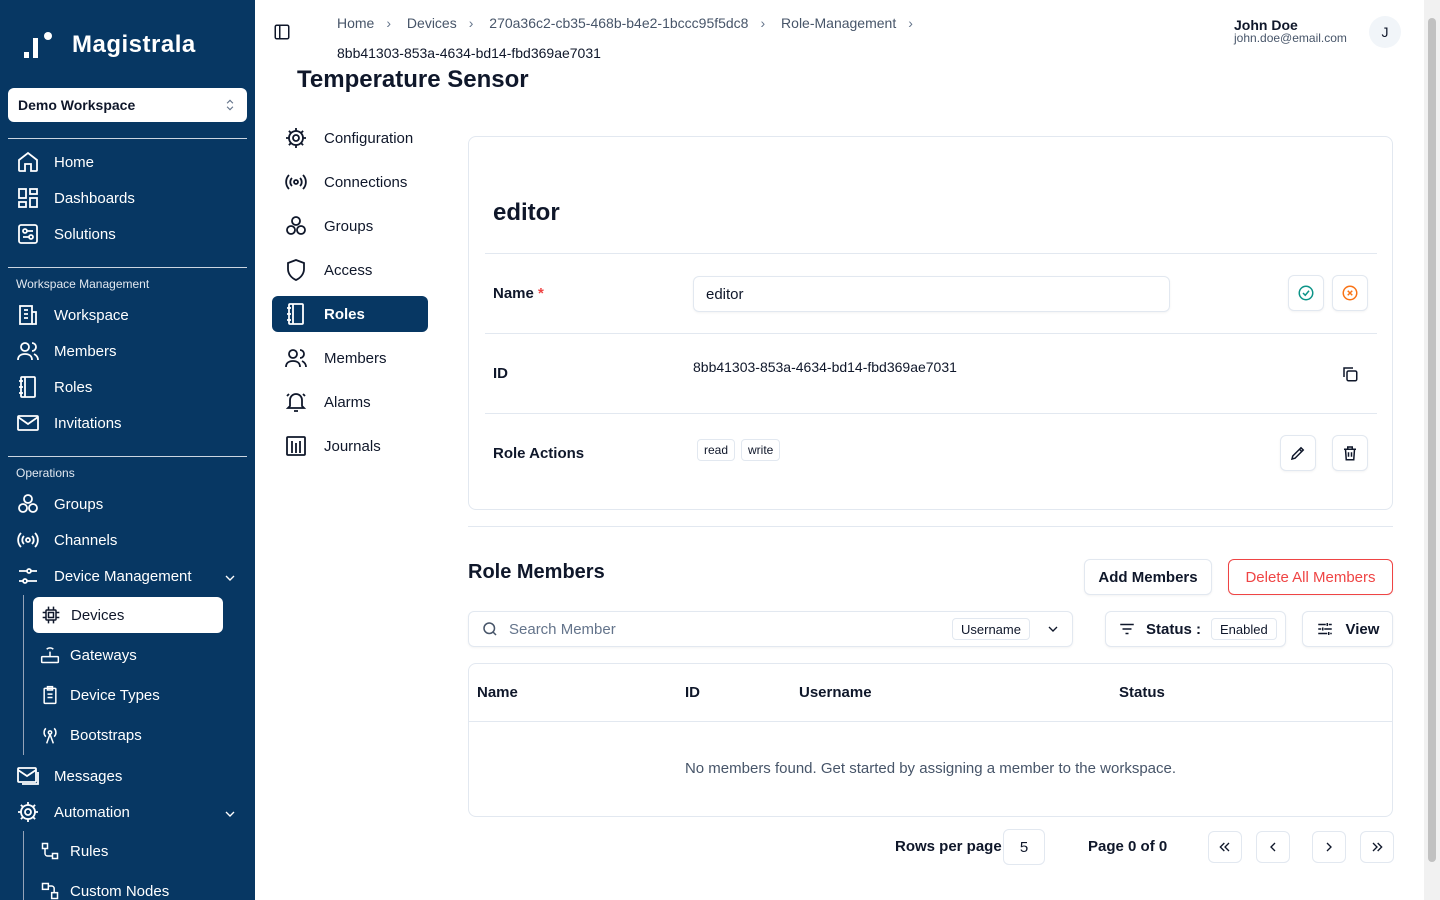 The image size is (1440, 900). I want to click on sidebar-item-rules: Rules, so click(74, 851).